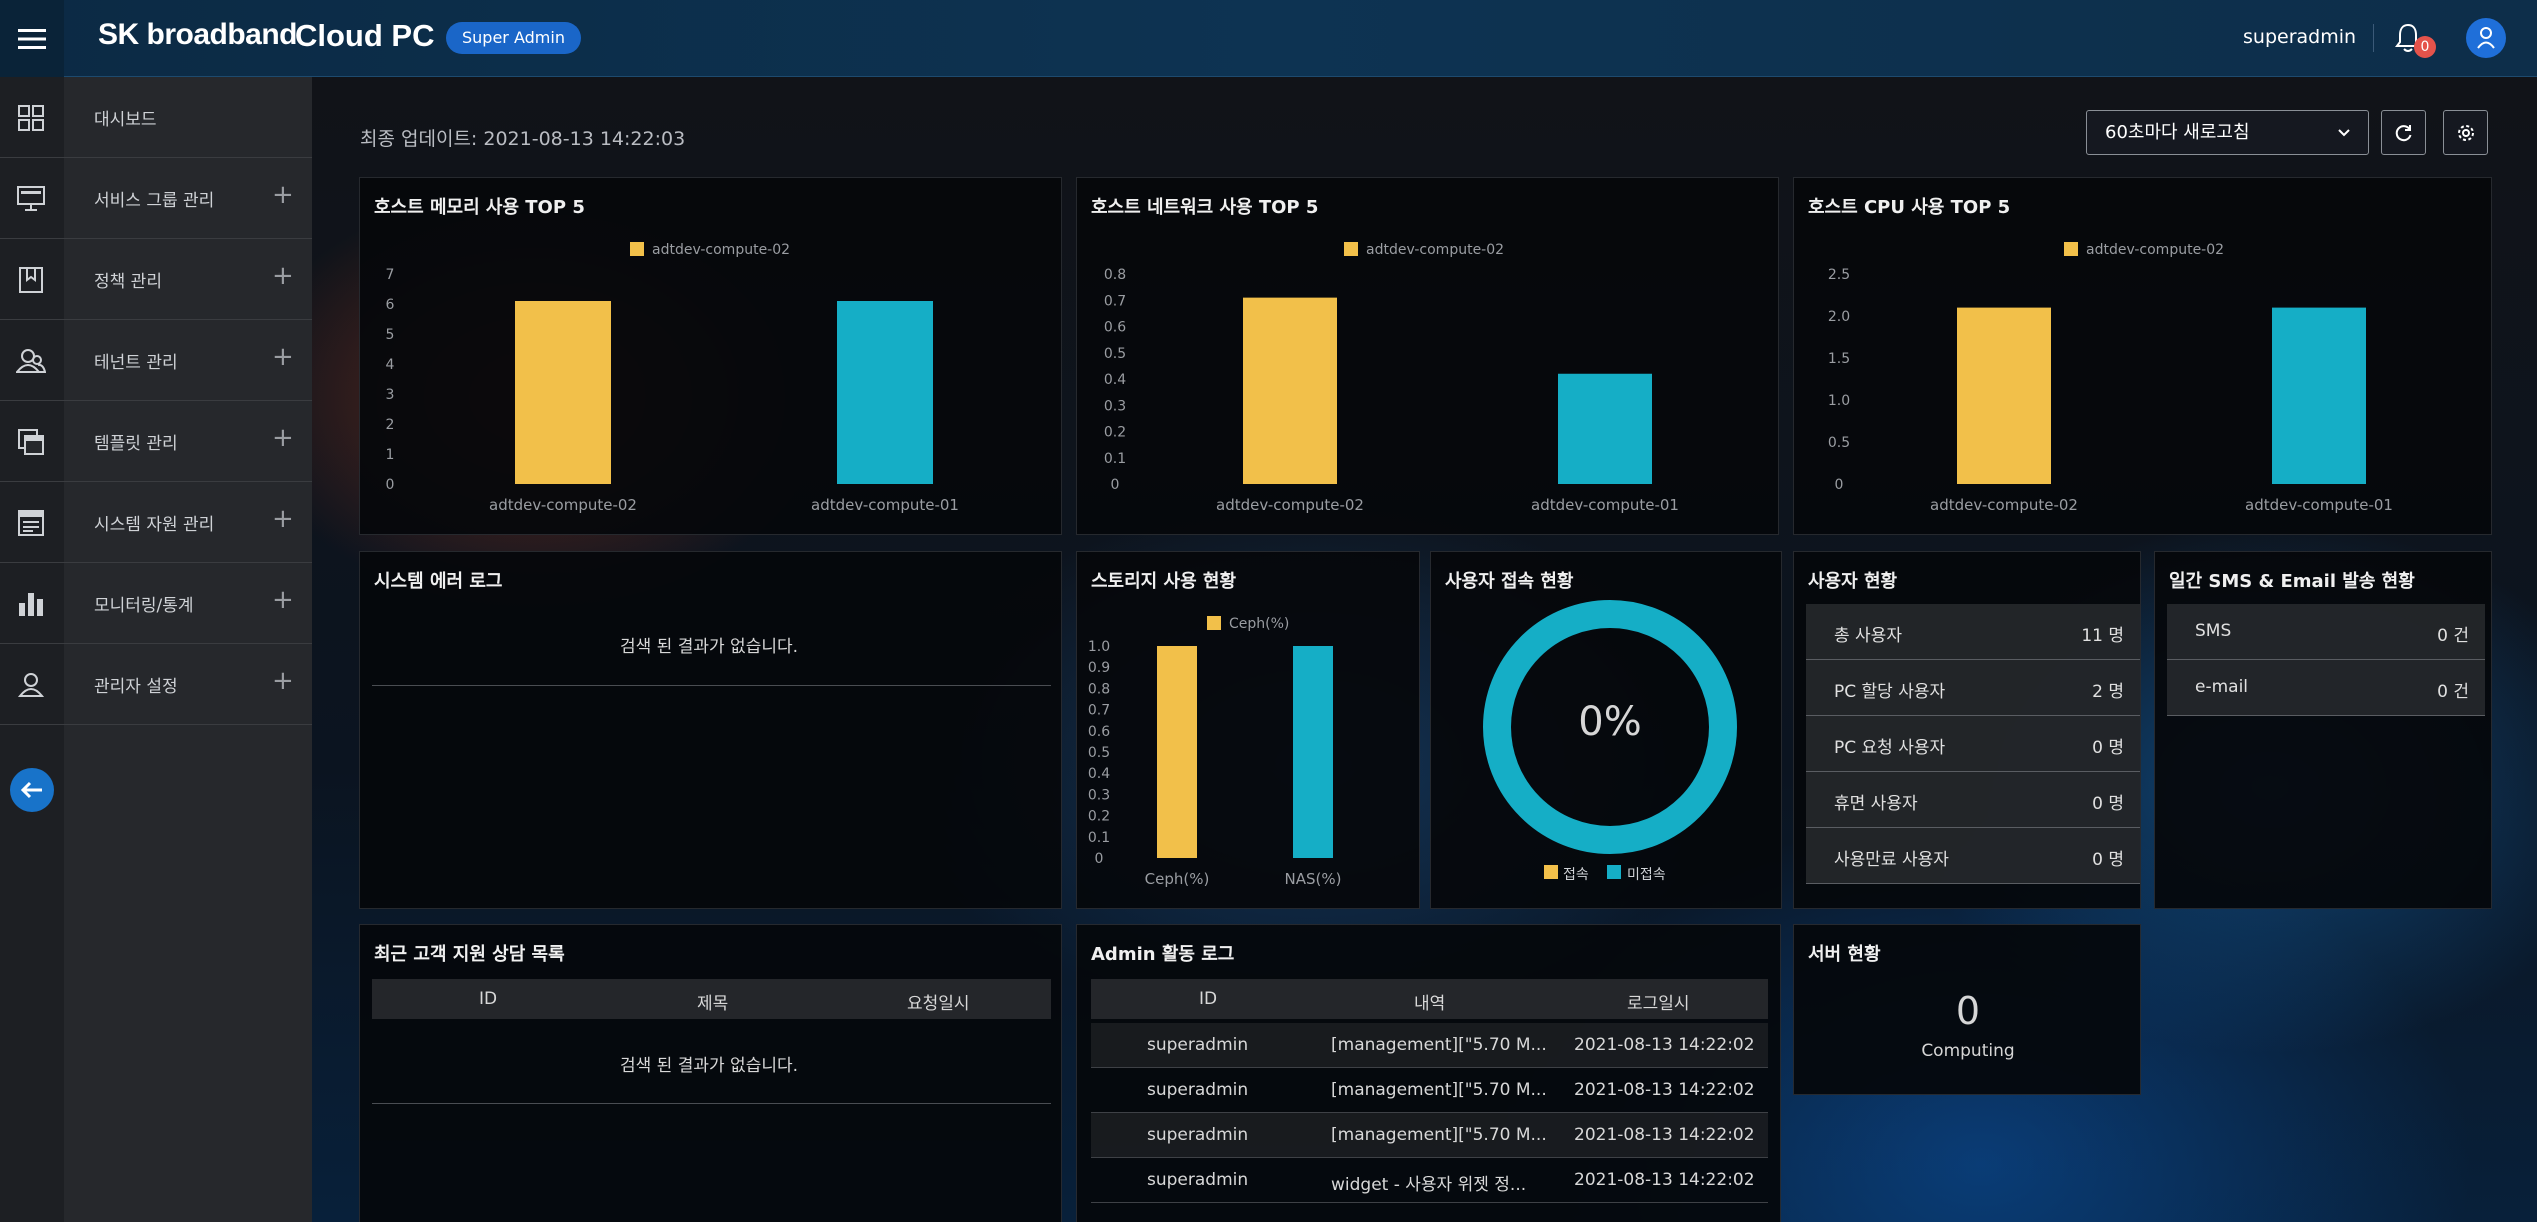  I want to click on y-tick-label: 0.1, so click(1115, 459).